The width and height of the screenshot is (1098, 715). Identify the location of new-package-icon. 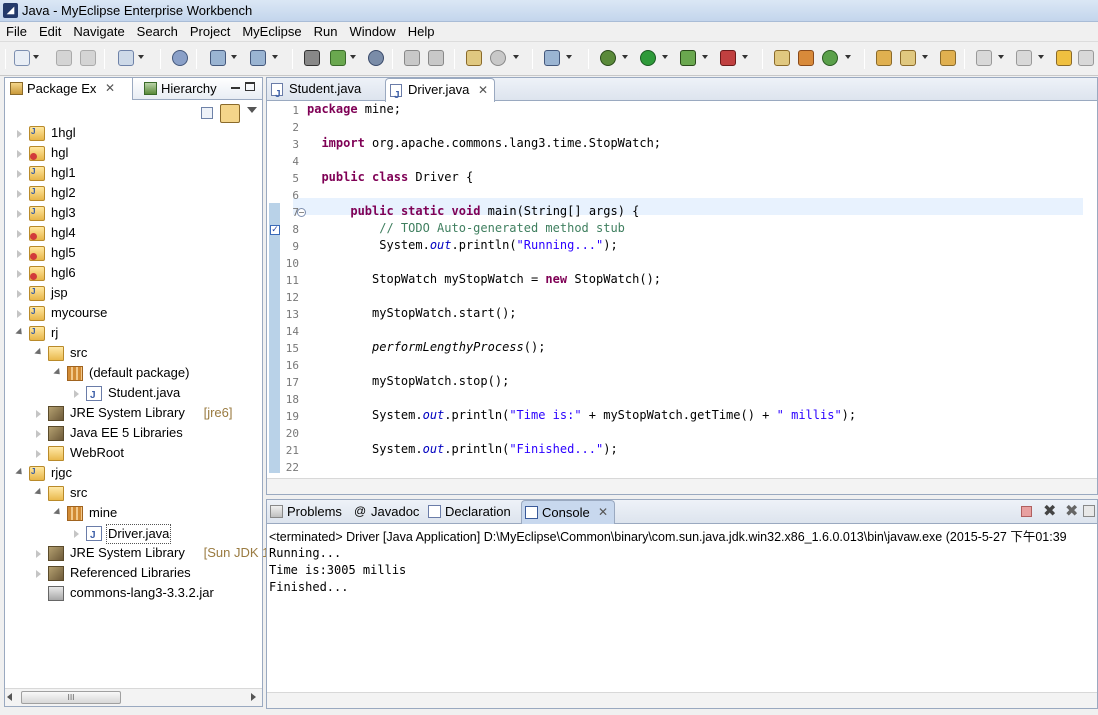
(806, 58).